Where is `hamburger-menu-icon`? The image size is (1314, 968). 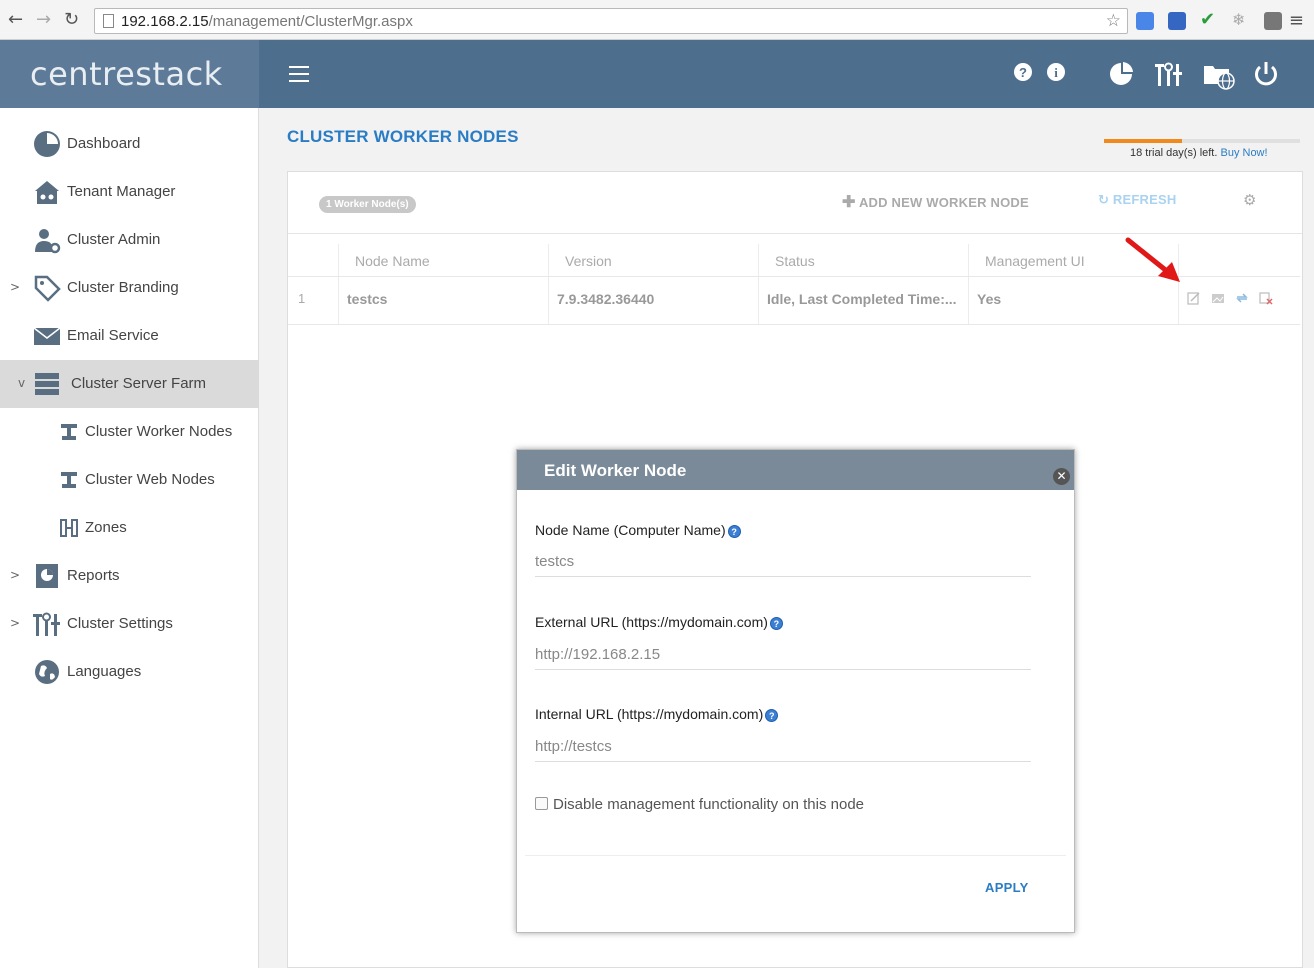
hamburger-menu-icon is located at coordinates (299, 74).